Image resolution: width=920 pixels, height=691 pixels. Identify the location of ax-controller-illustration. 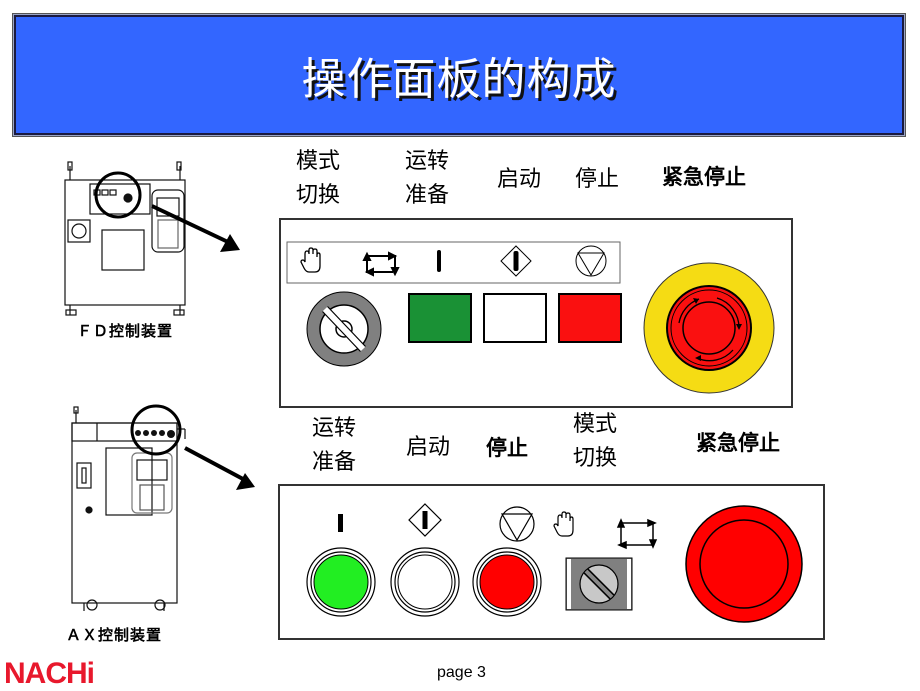
(163, 507).